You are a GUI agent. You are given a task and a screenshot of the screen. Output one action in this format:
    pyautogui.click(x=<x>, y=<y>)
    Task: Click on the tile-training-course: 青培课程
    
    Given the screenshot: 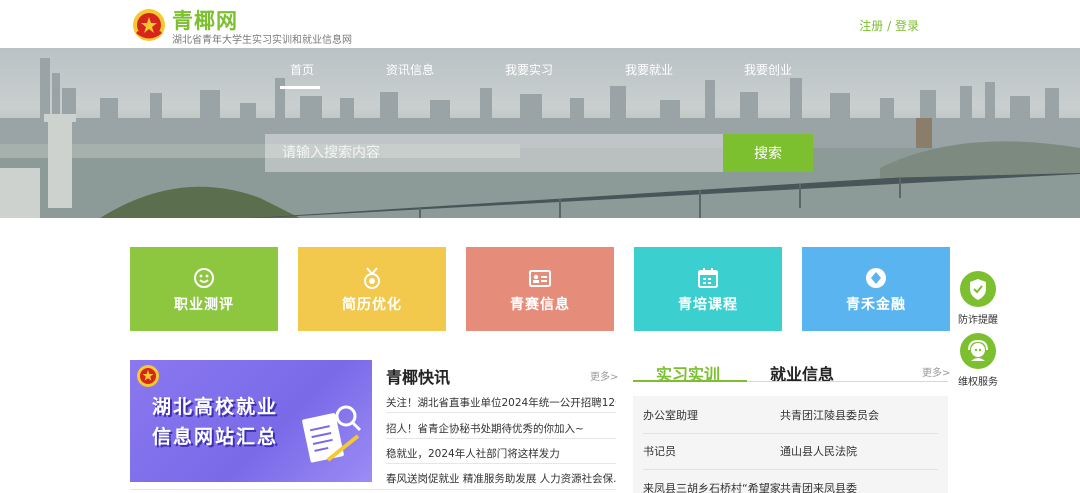 What is the action you would take?
    pyautogui.click(x=708, y=289)
    